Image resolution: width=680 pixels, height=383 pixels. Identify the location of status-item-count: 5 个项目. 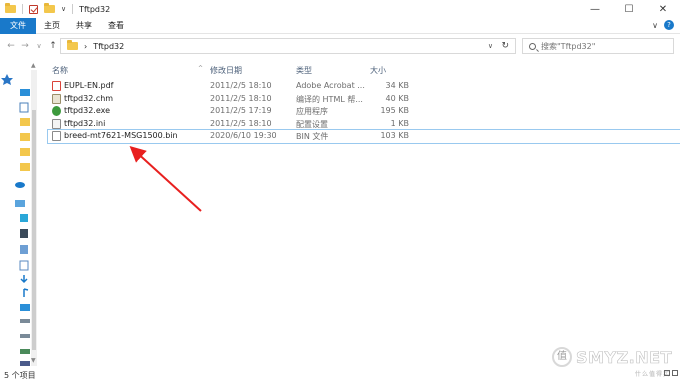
(20, 375).